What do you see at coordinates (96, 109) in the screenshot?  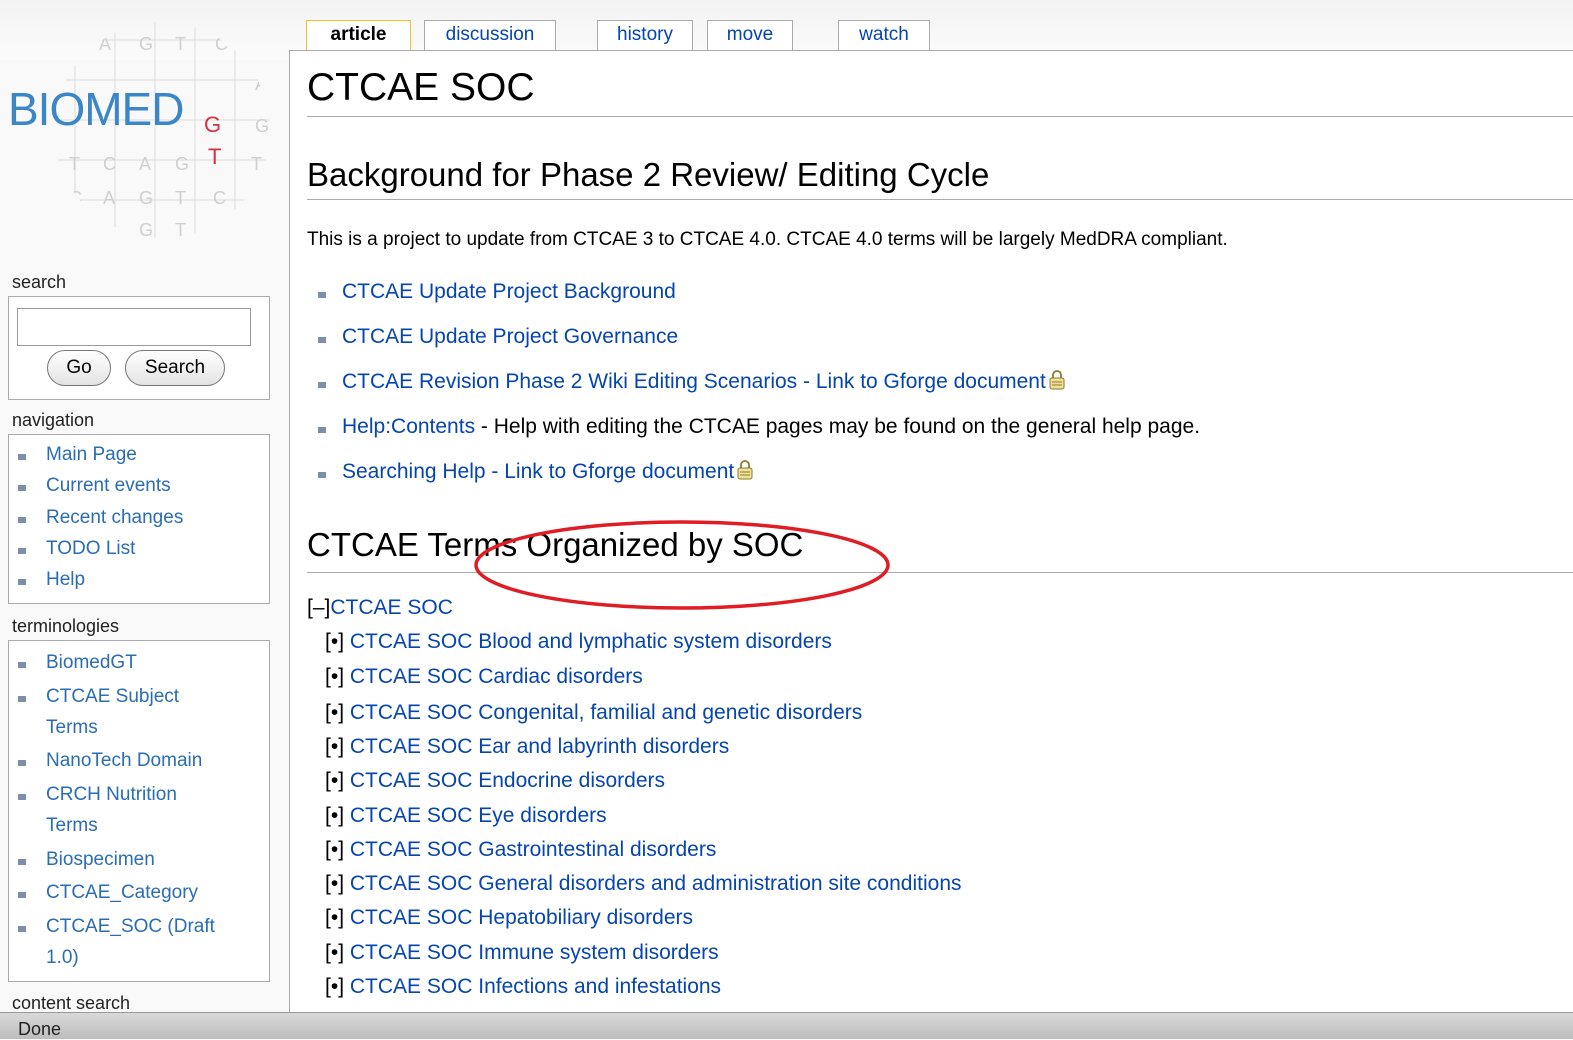 I see `logo-wordmark: BIOMED` at bounding box center [96, 109].